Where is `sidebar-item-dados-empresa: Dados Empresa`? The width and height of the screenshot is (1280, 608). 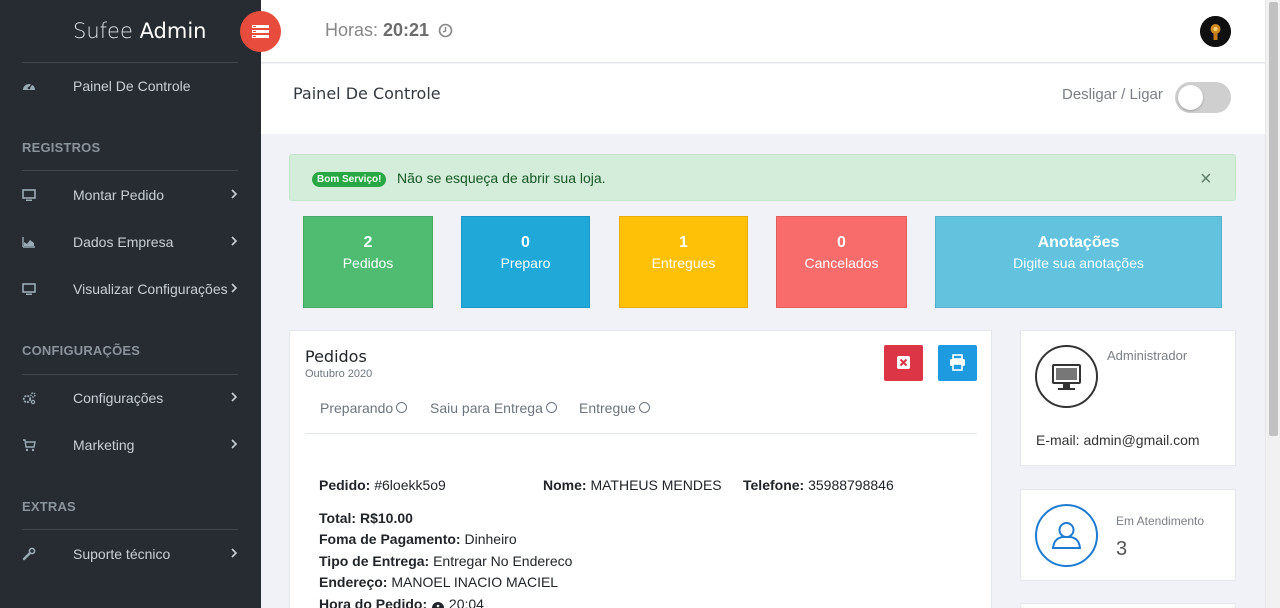 sidebar-item-dados-empresa: Dados Empresa is located at coordinates (130, 242).